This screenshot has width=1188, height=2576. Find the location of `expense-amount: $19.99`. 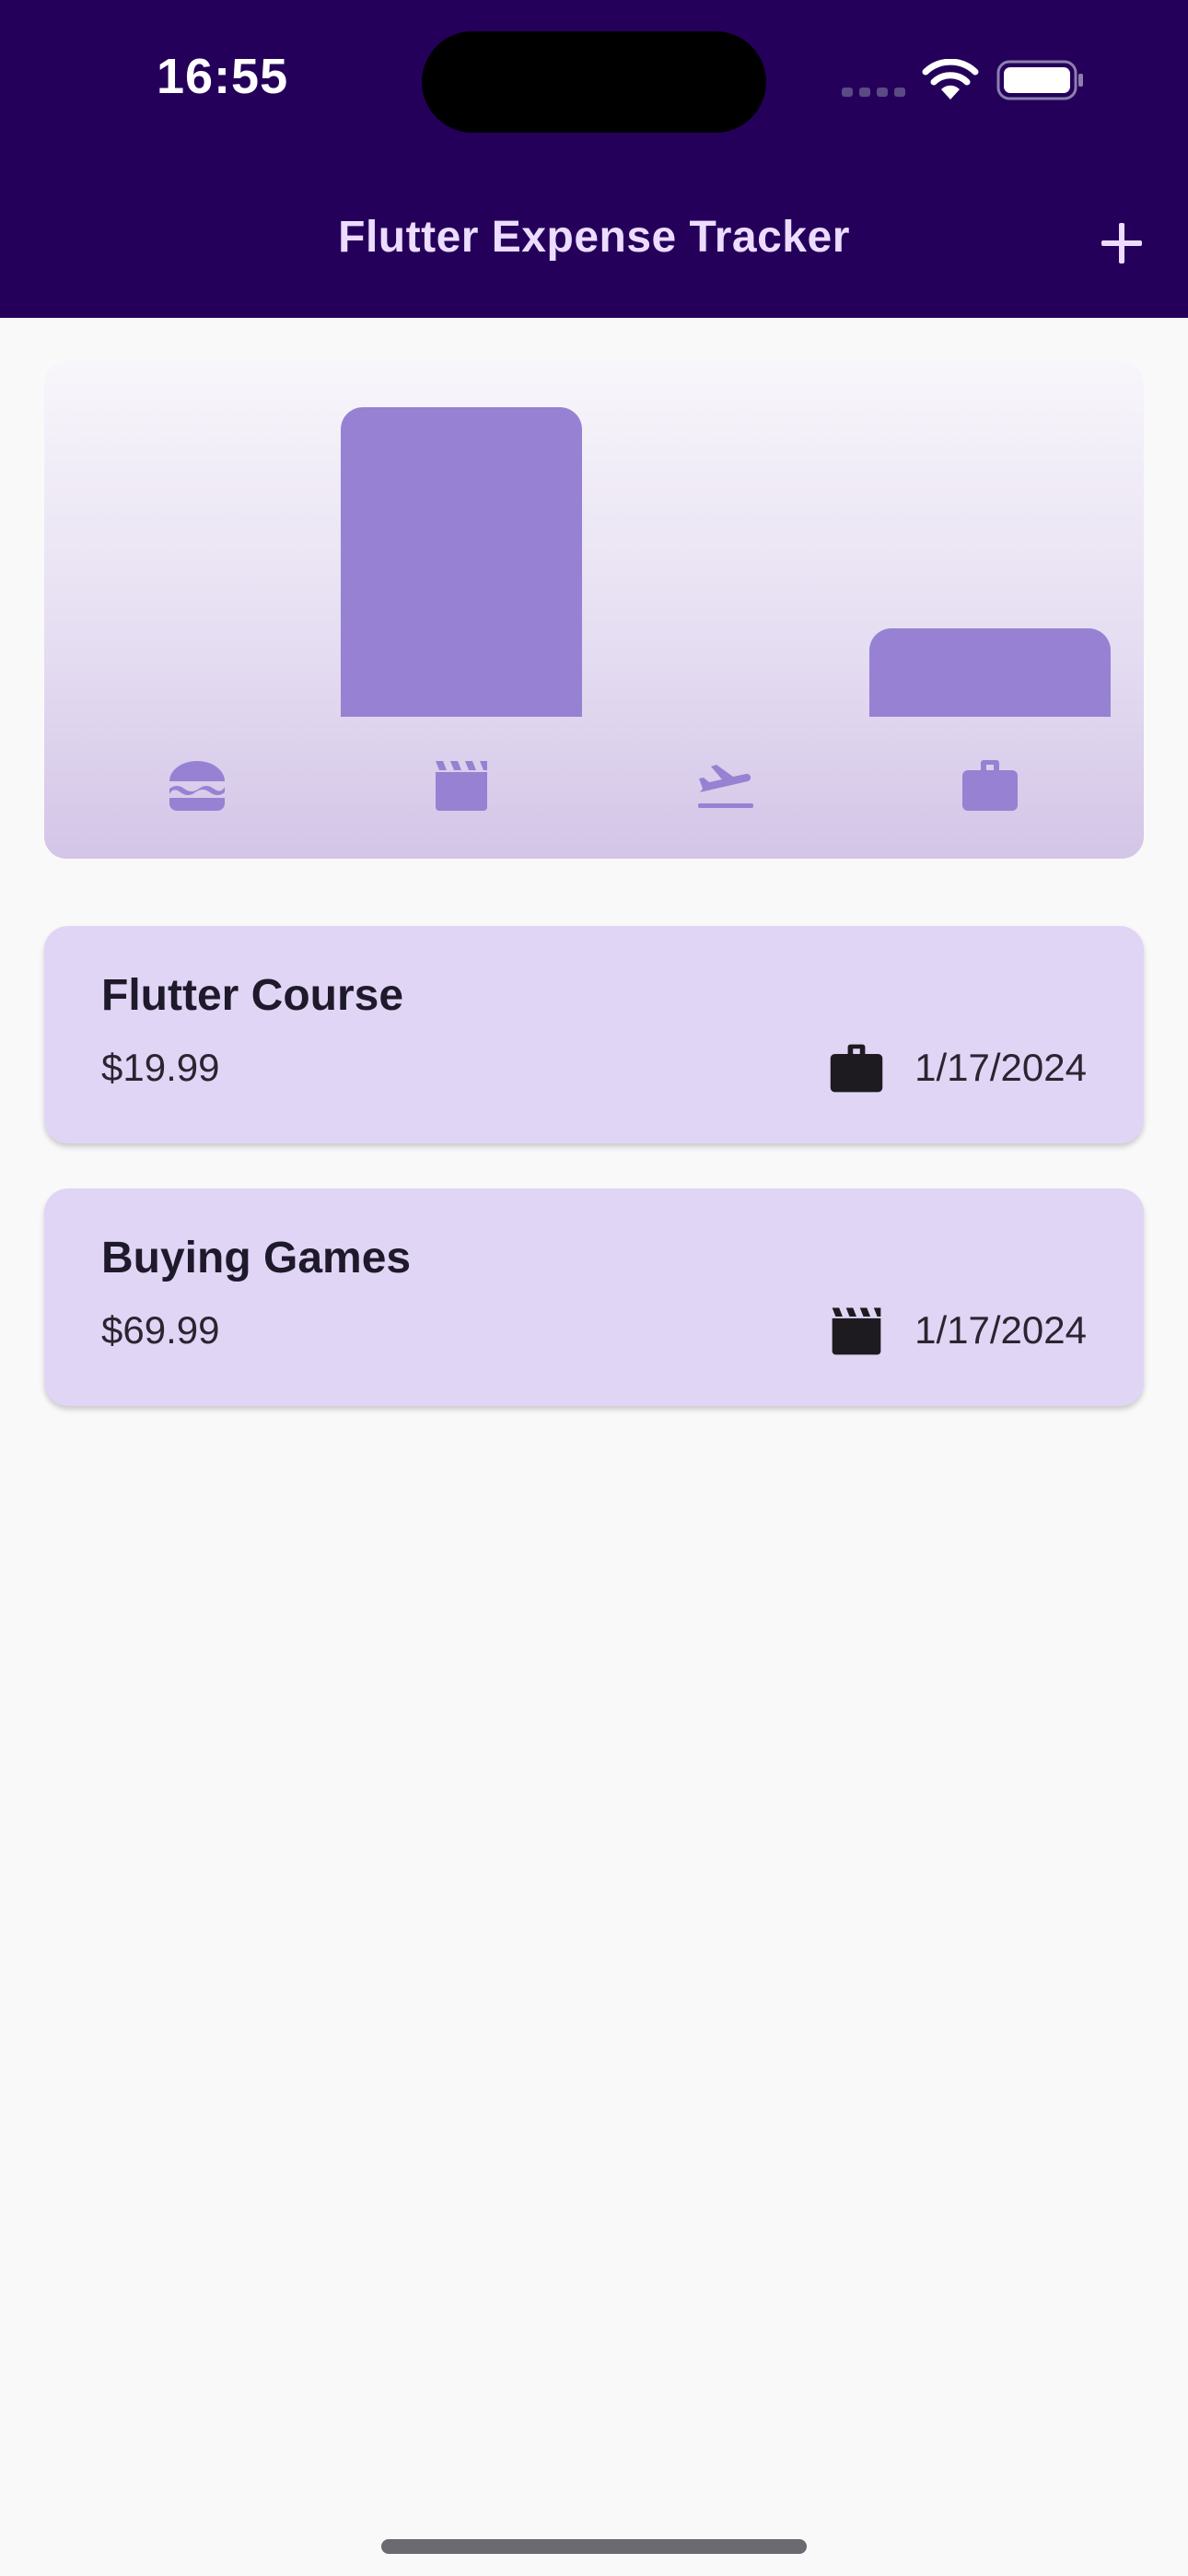

expense-amount: $19.99 is located at coordinates (160, 1067).